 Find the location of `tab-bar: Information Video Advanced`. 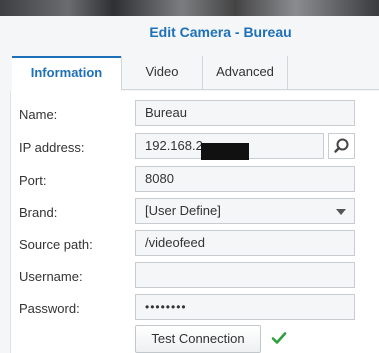

tab-bar: Information Video Advanced is located at coordinates (195, 73).